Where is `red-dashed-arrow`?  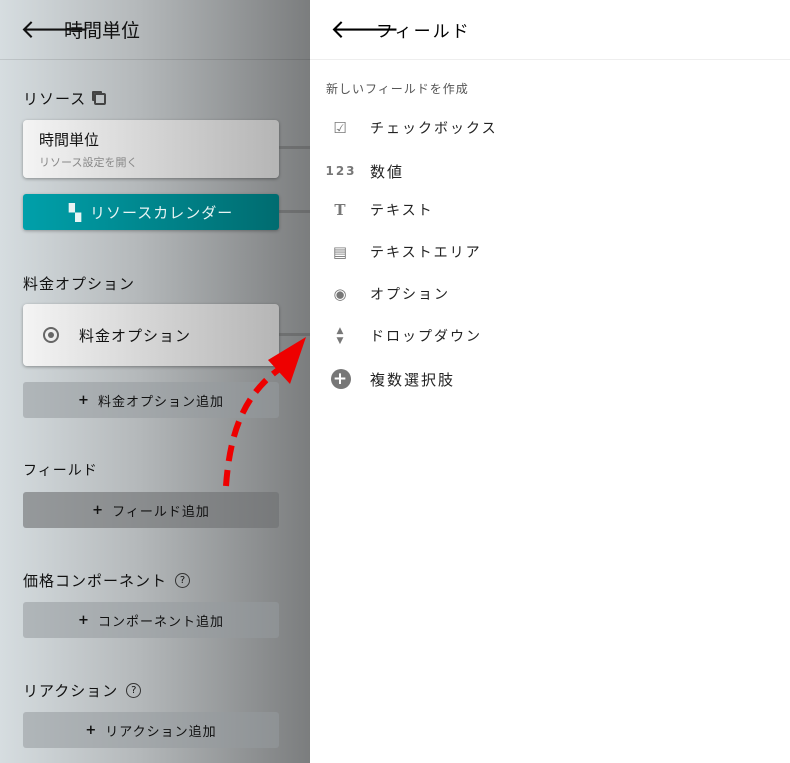 red-dashed-arrow is located at coordinates (264, 412).